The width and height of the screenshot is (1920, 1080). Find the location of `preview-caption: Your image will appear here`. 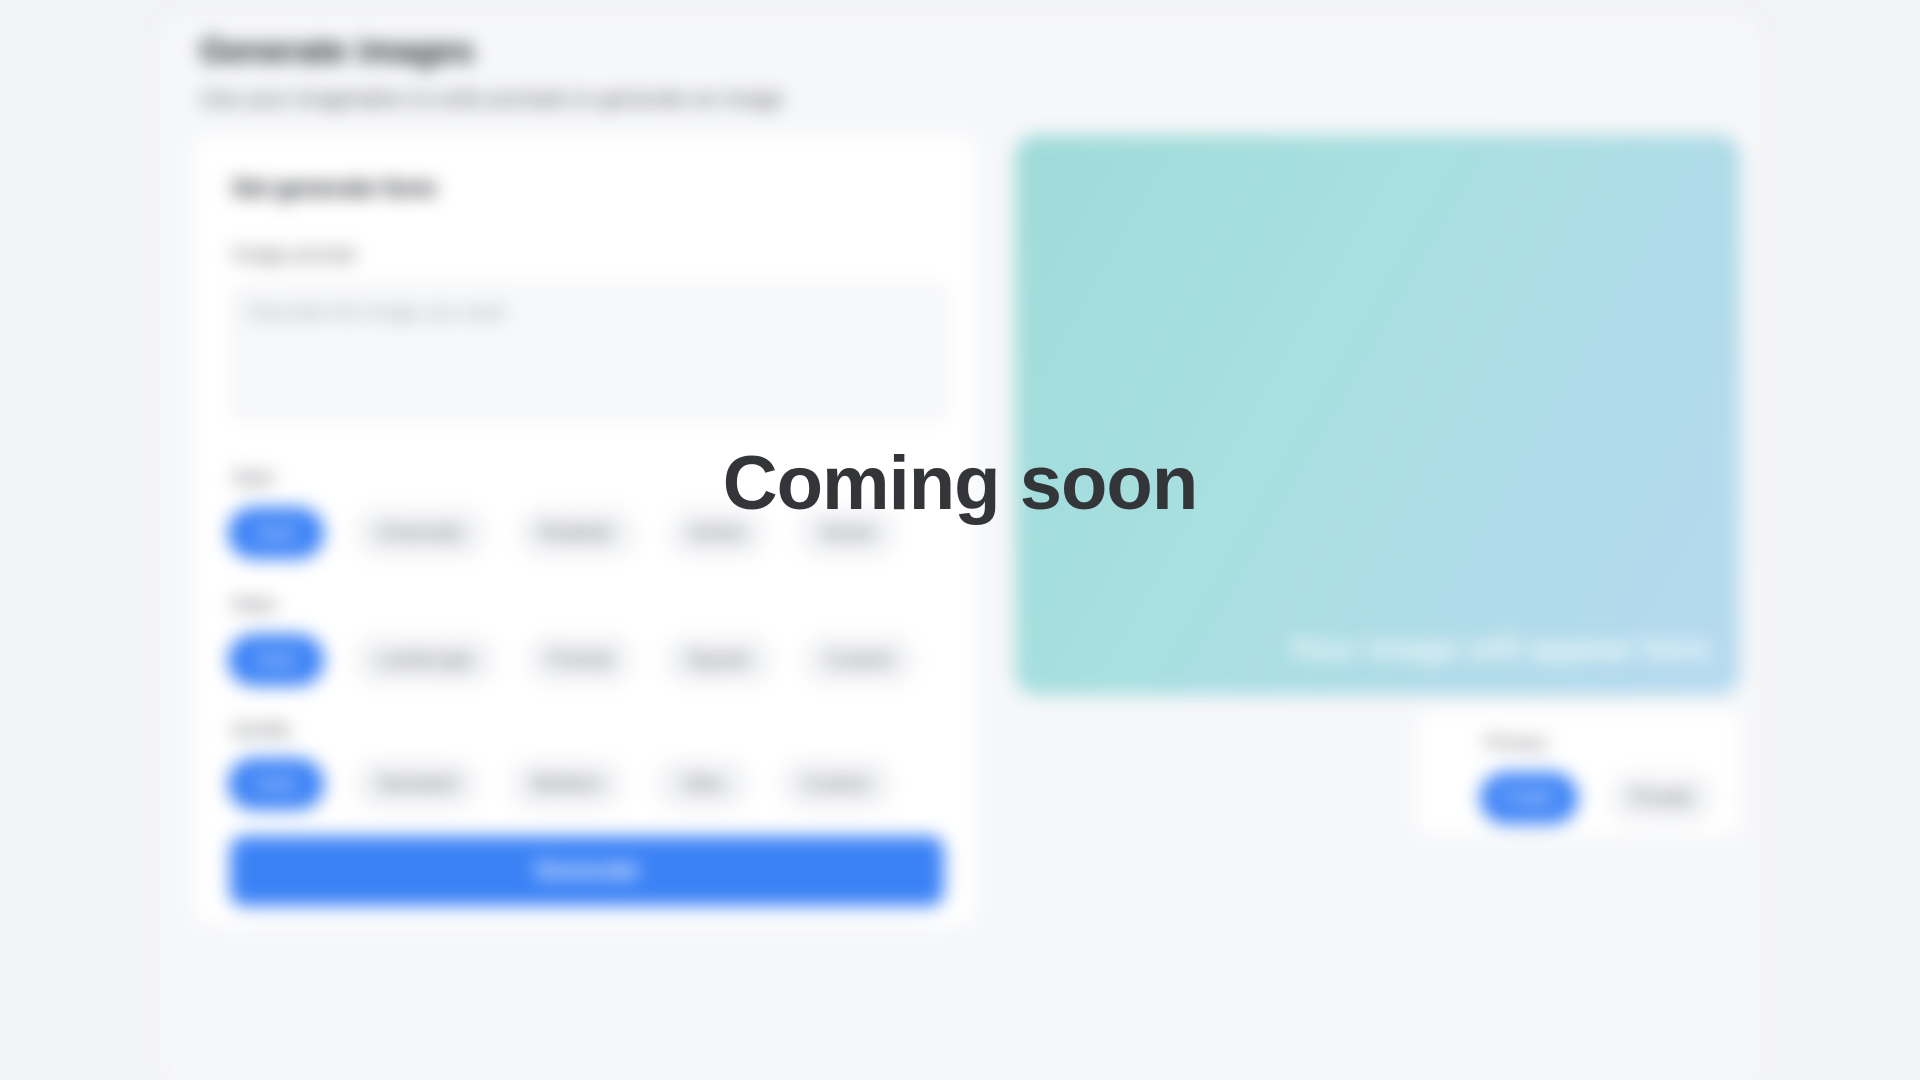

preview-caption: Your image will appear here is located at coordinates (1498, 648).